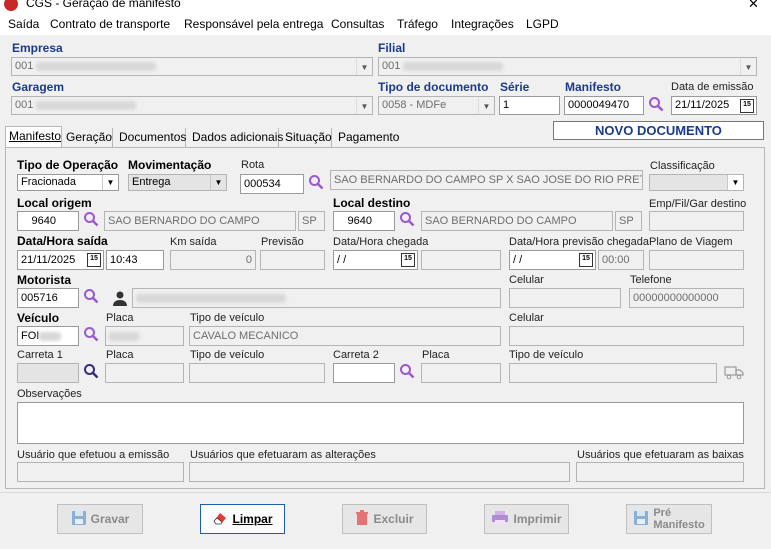 The height and width of the screenshot is (549, 771). Describe the element at coordinates (38, 318) in the screenshot. I see `veiculo-label: Veículo` at that location.